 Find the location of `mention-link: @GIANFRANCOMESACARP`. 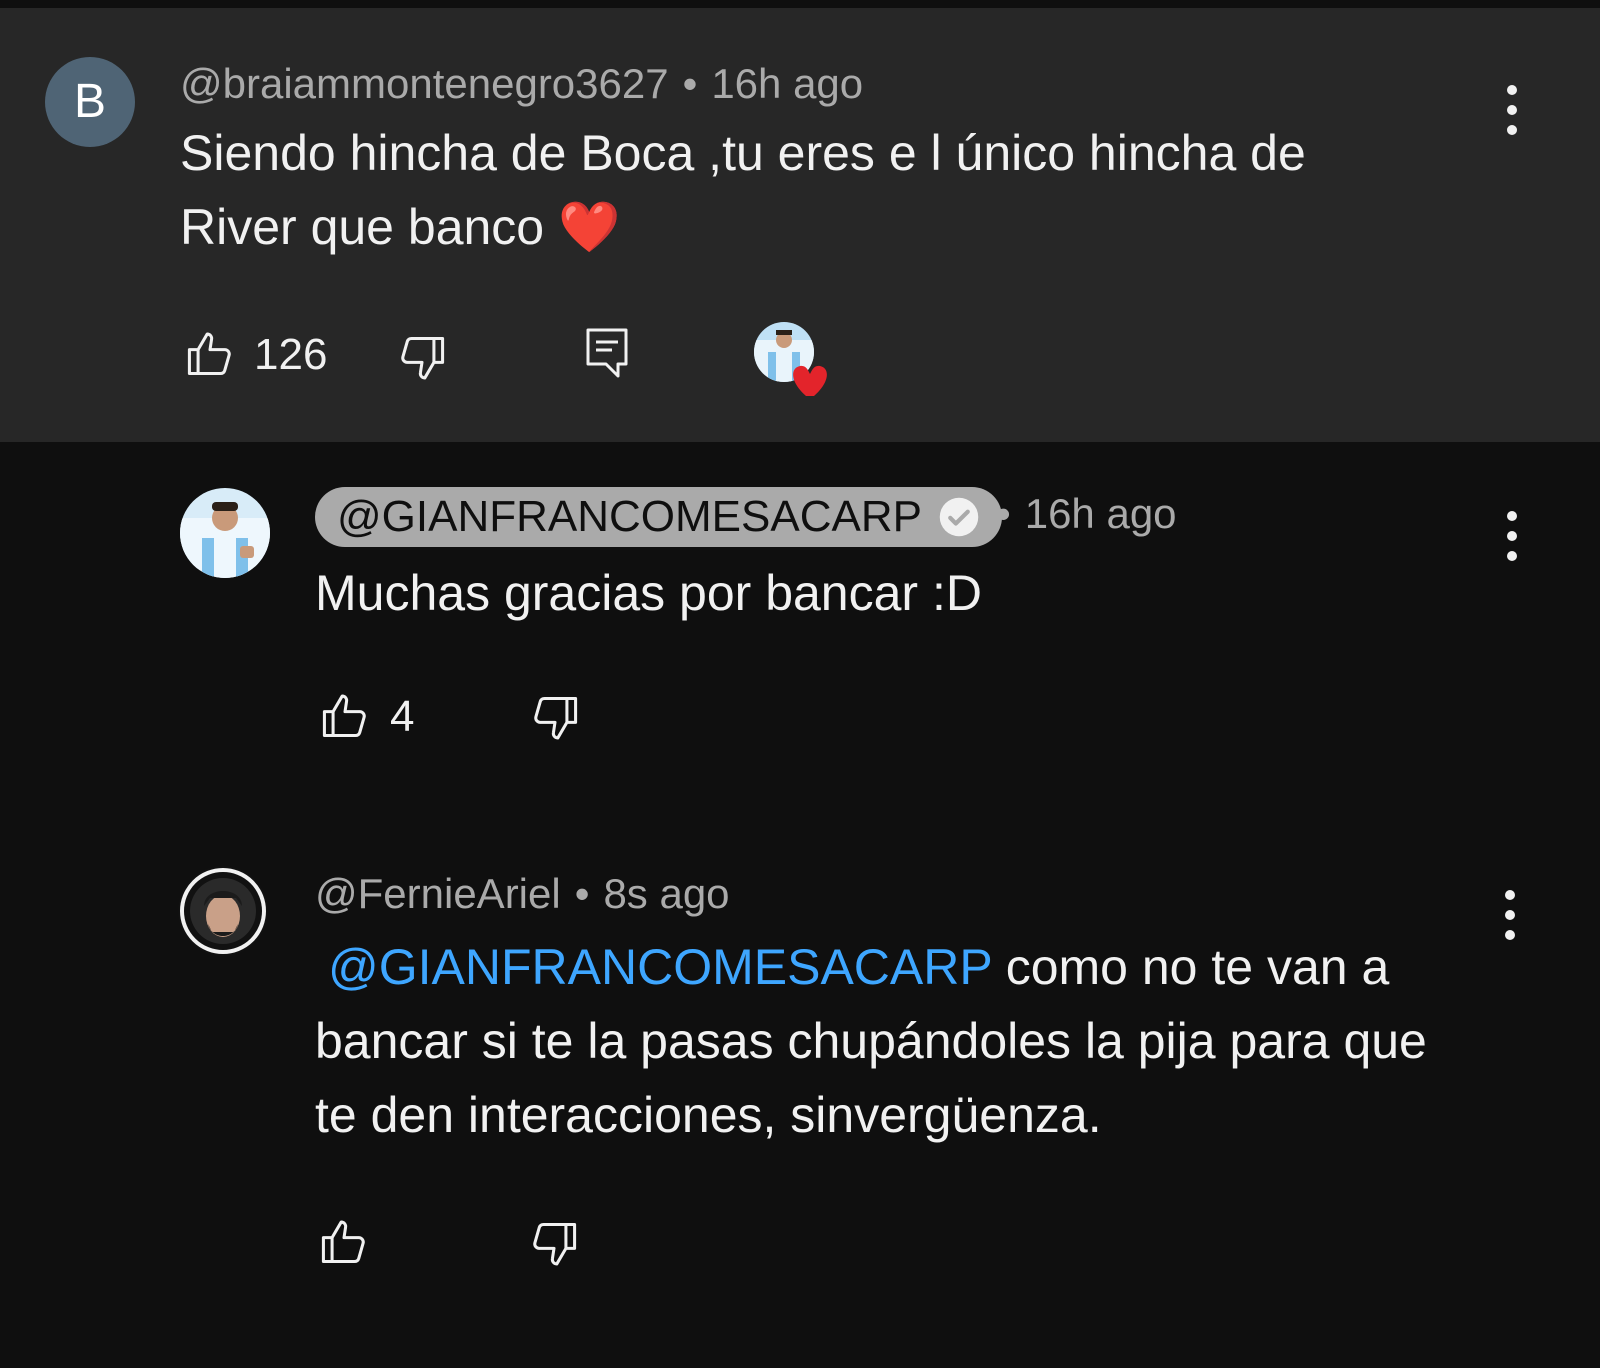

mention-link: @GIANFRANCOMESACARP is located at coordinates (660, 967).